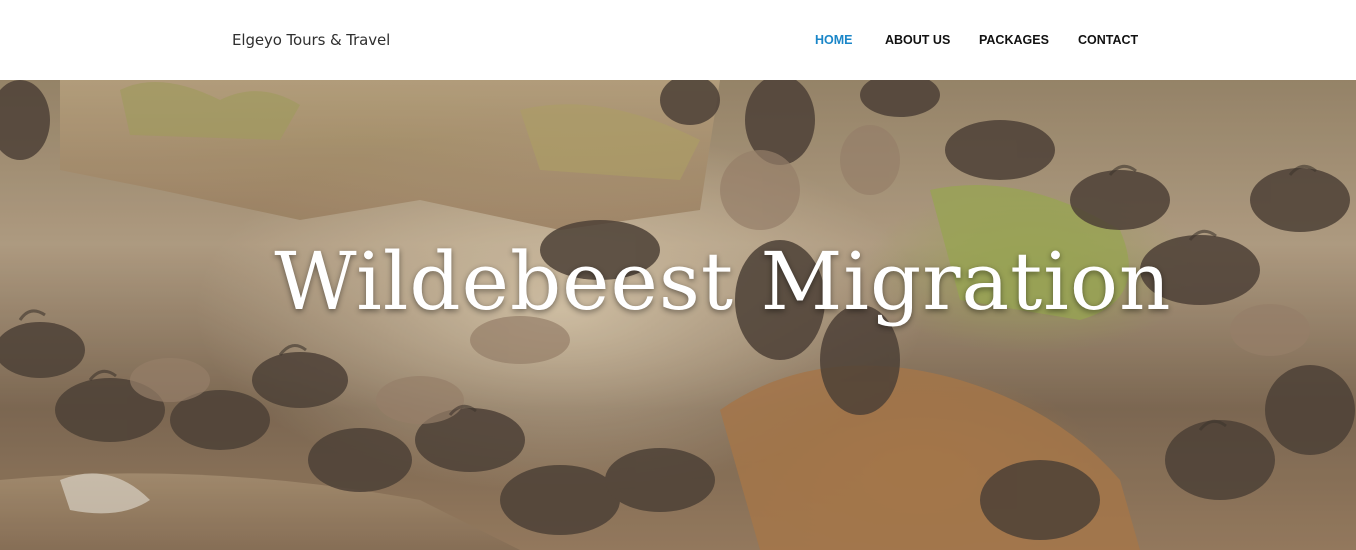  Describe the element at coordinates (834, 40) in the screenshot. I see `nav-item-home: HOME` at that location.